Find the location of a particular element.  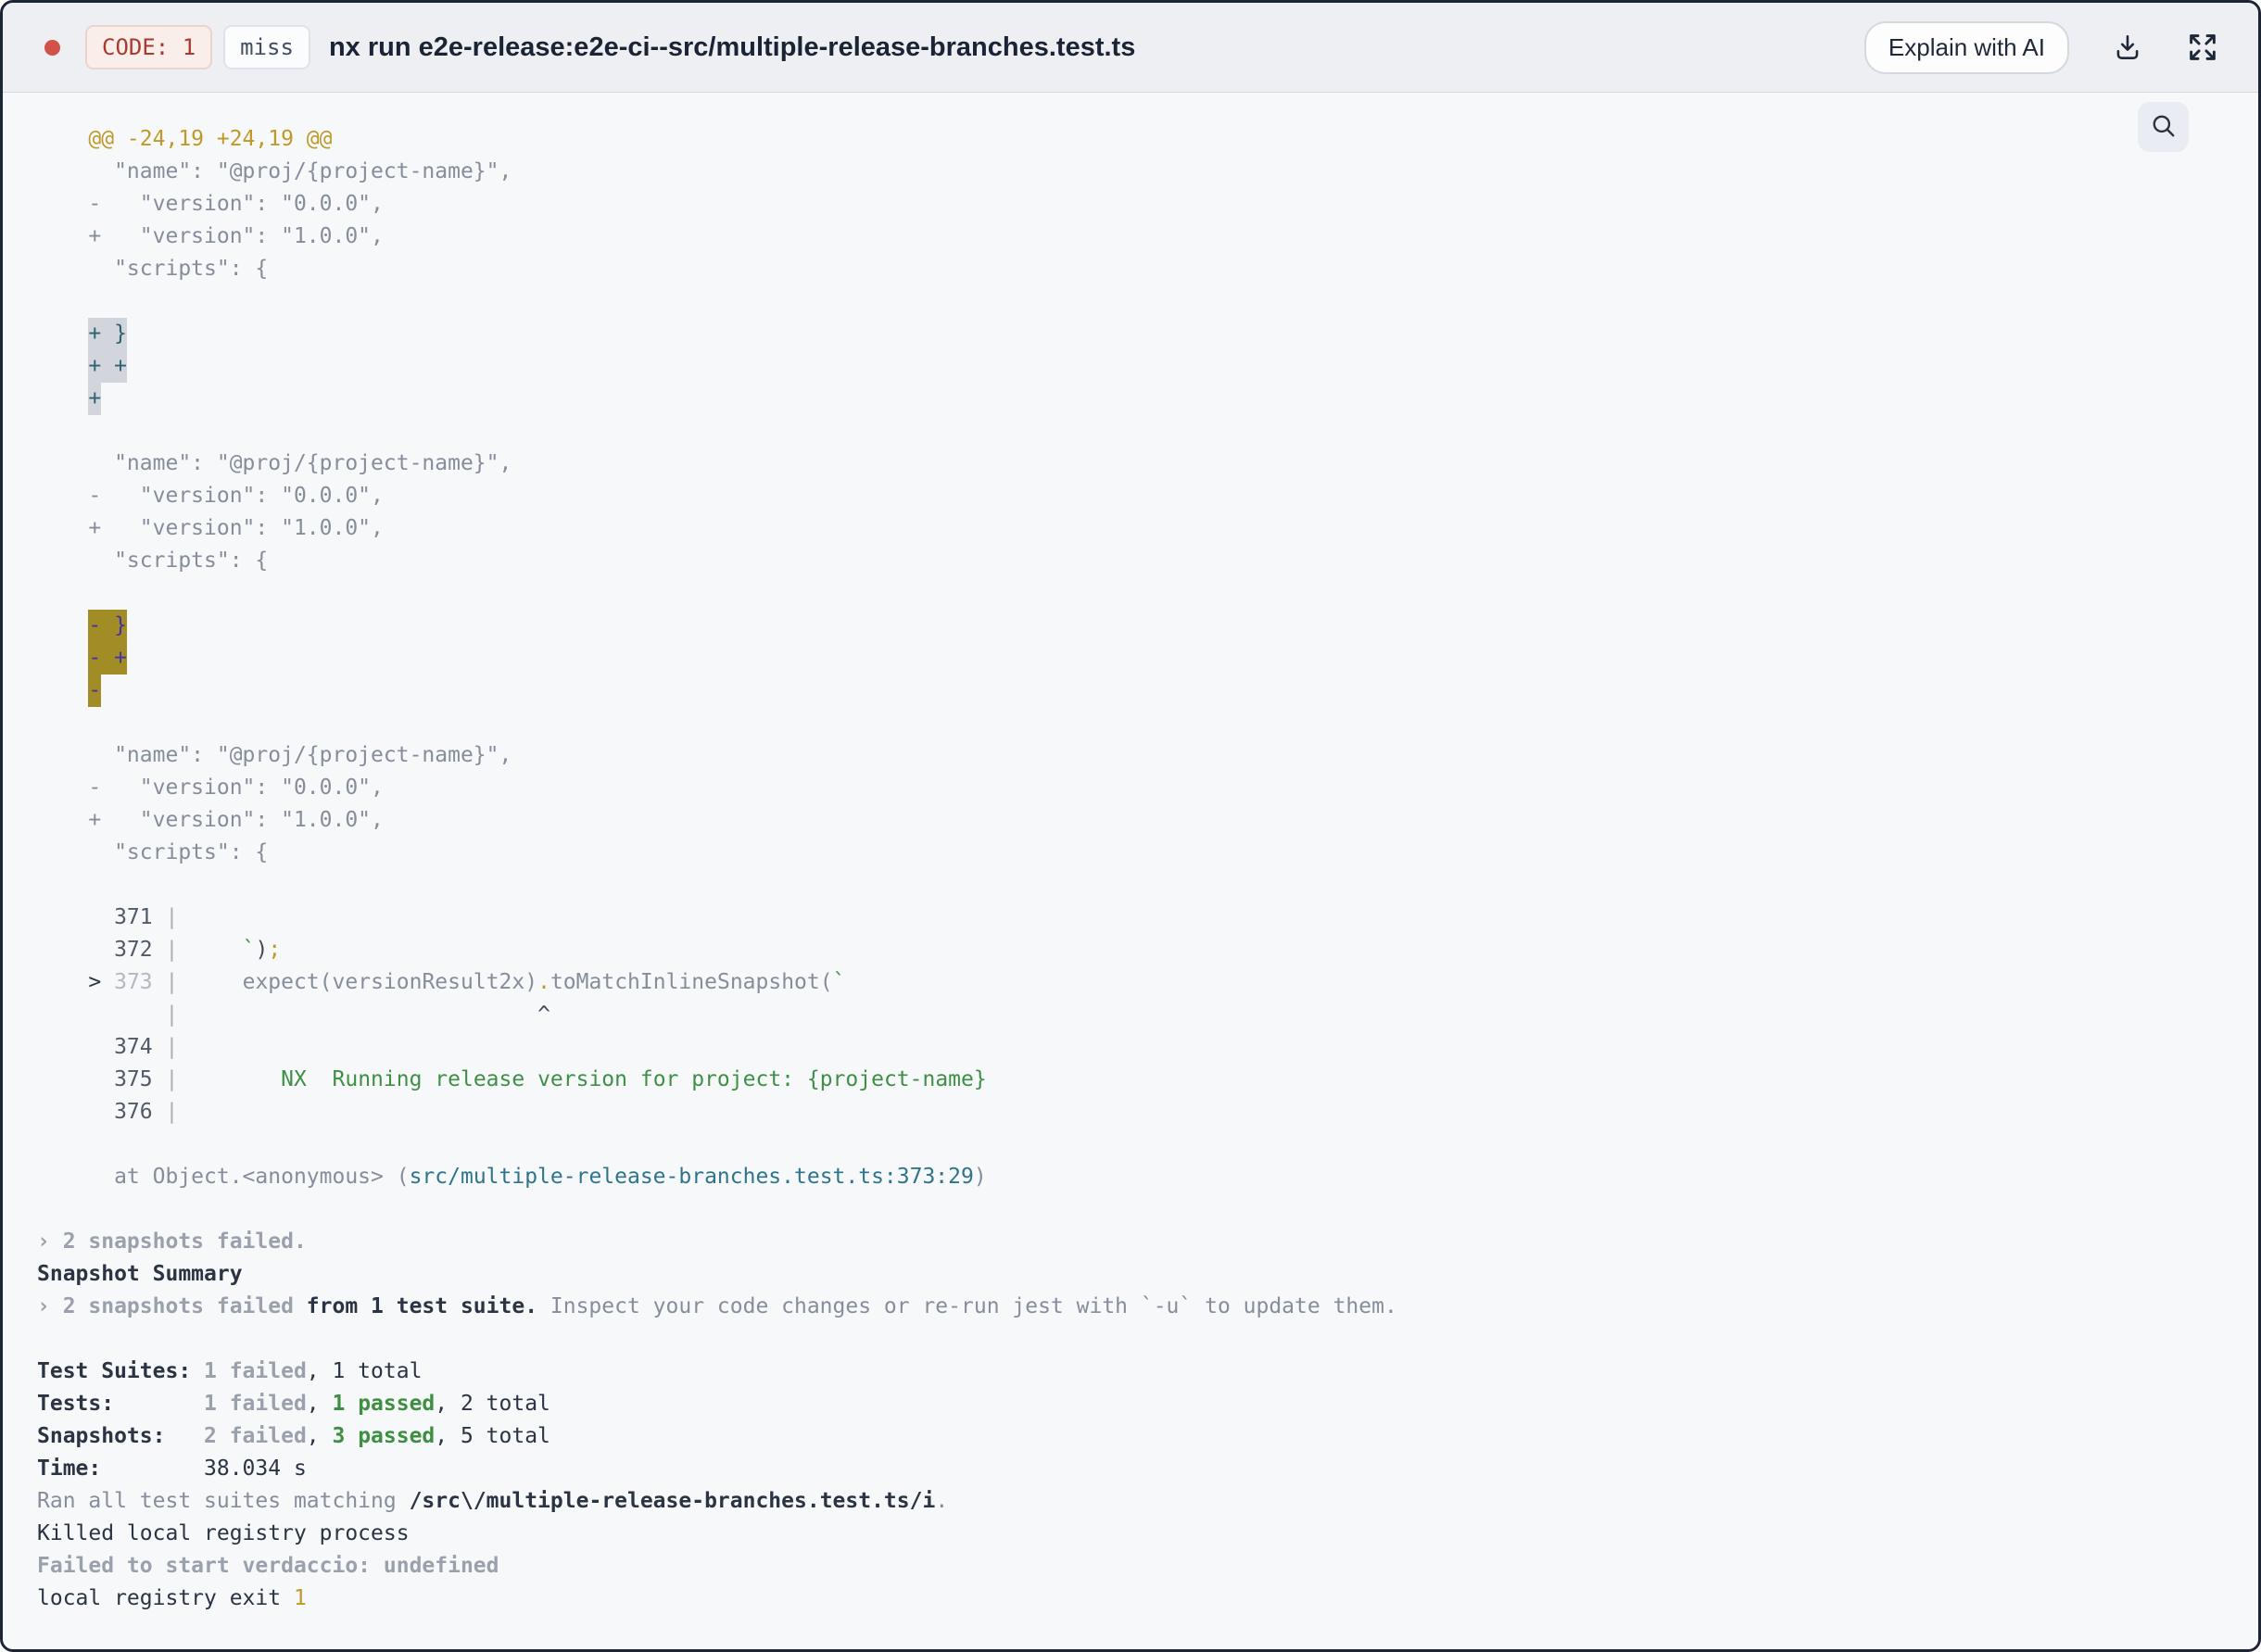

download-button is located at coordinates (2127, 48).